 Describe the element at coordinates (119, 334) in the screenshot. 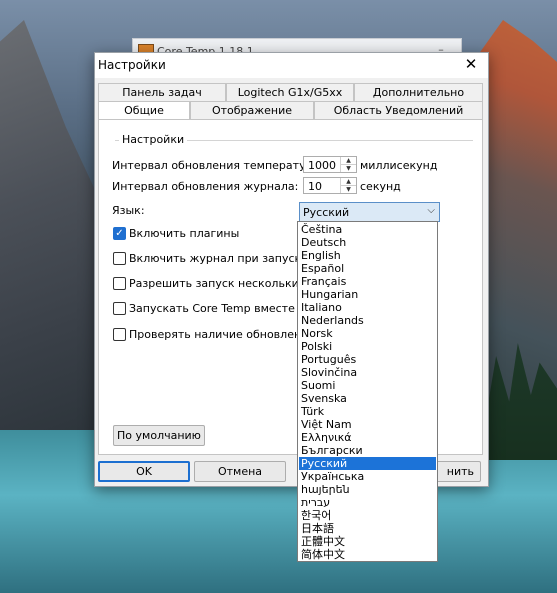

I see `checkbox-check-updates` at that location.